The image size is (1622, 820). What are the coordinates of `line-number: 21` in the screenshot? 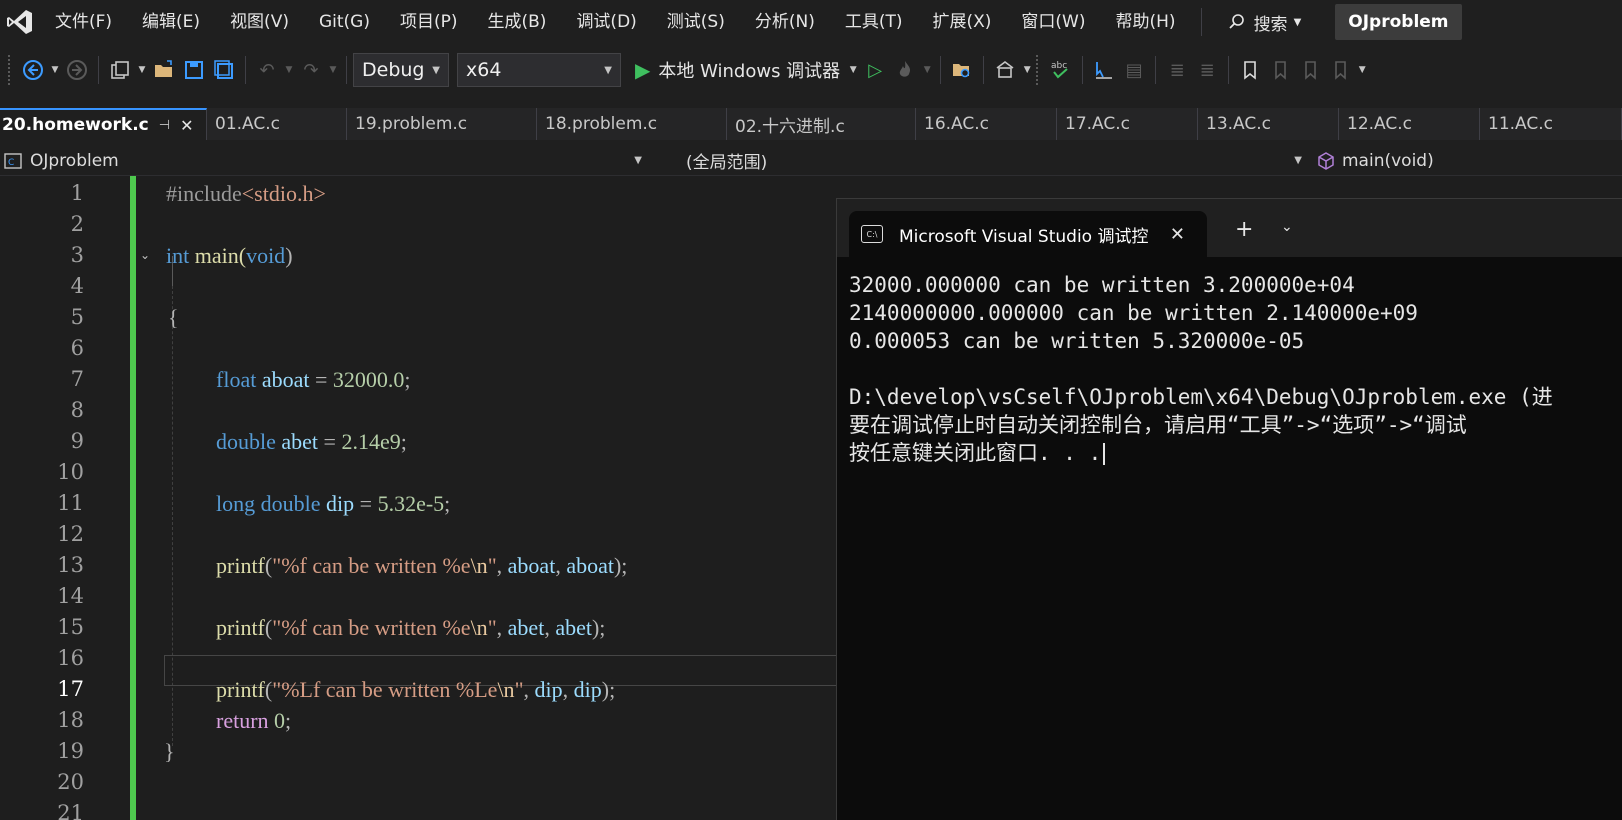 It's located at (70, 810).